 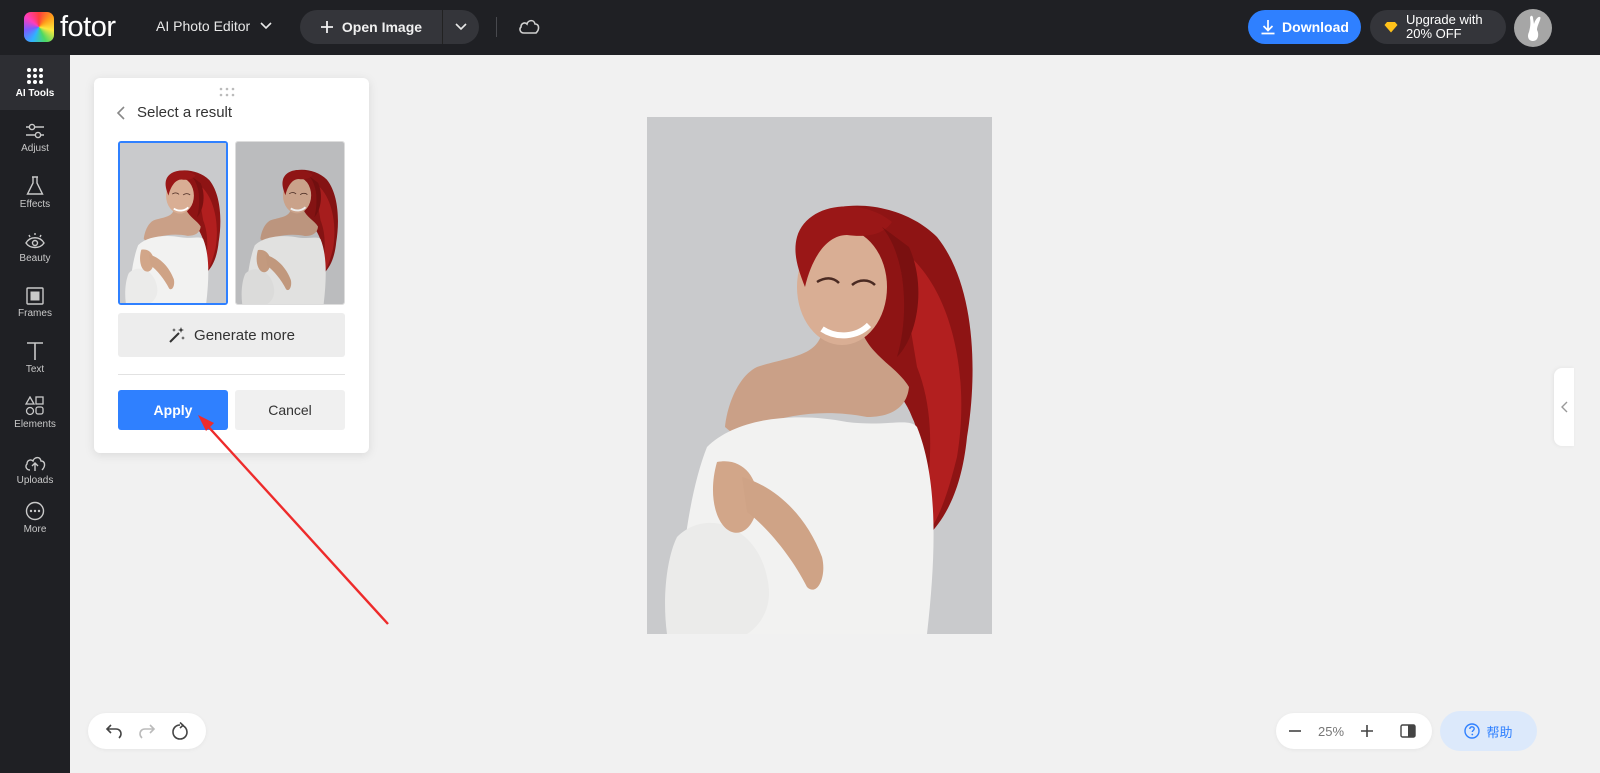 I want to click on fotor-logo-mark, so click(x=39, y=27).